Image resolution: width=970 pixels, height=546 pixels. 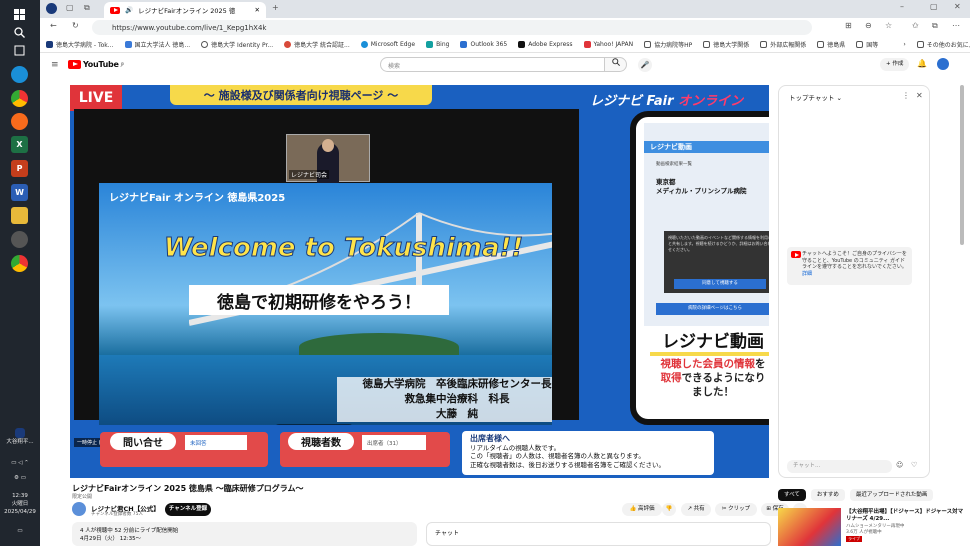 I want to click on notifications-bell-icon: 🔔, so click(x=922, y=63).